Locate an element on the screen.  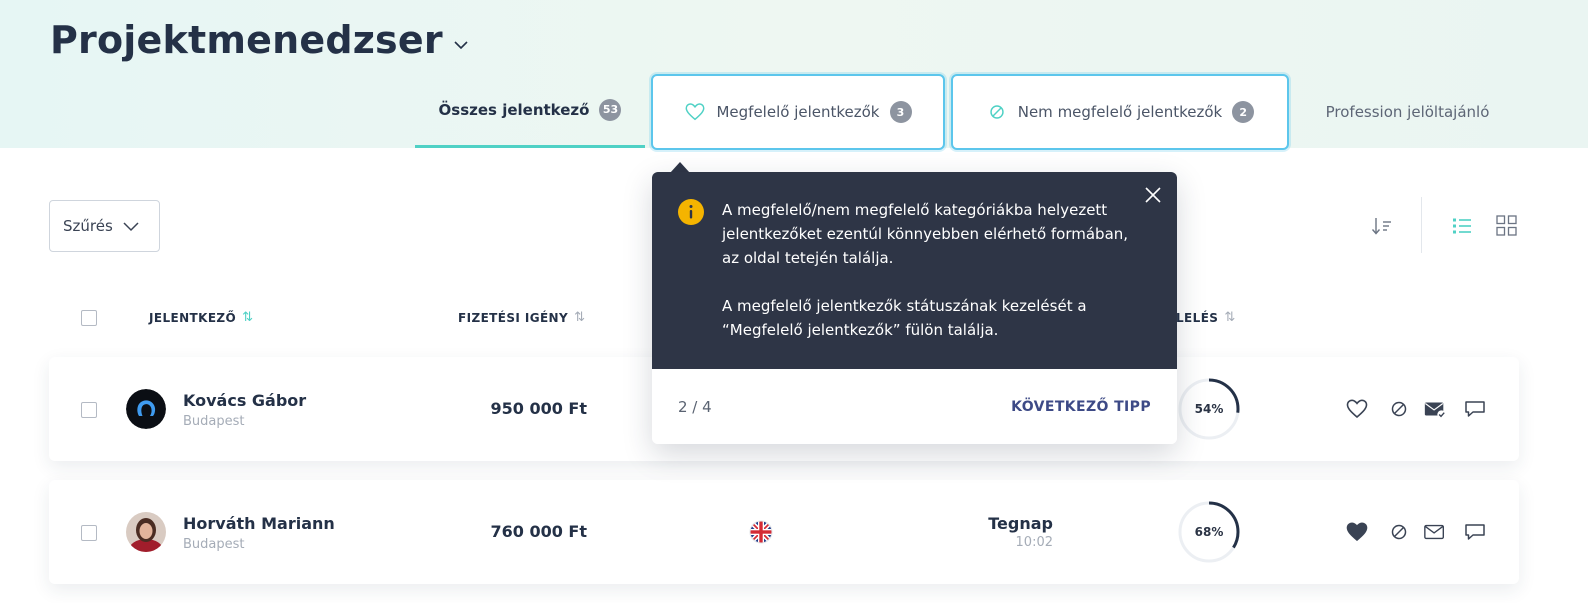
salary-value: 950 000 Ft is located at coordinates (538, 408).